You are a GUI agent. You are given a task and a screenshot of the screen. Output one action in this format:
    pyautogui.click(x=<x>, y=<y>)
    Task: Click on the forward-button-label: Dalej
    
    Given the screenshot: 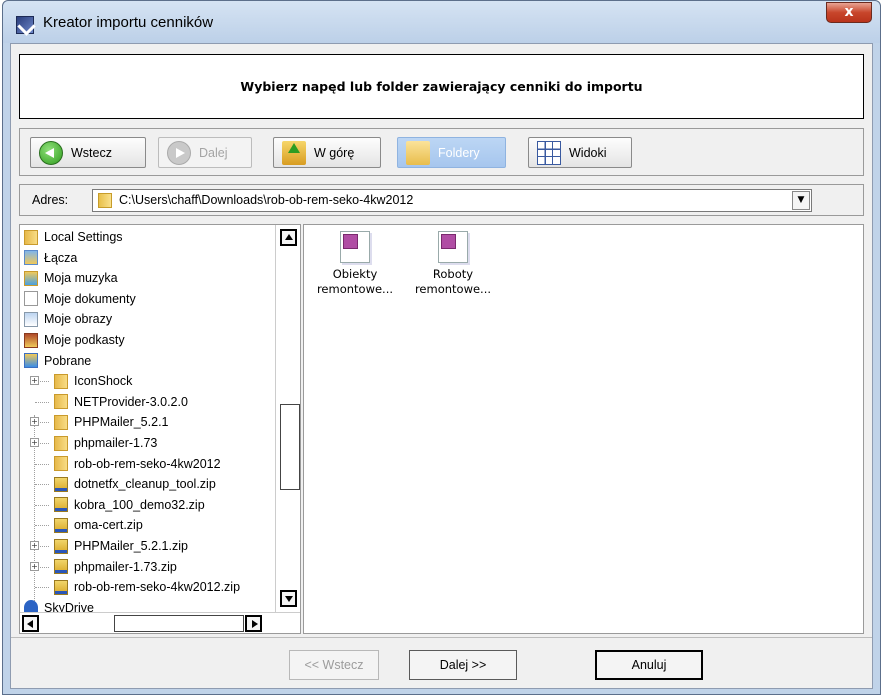 What is the action you would take?
    pyautogui.click(x=213, y=152)
    